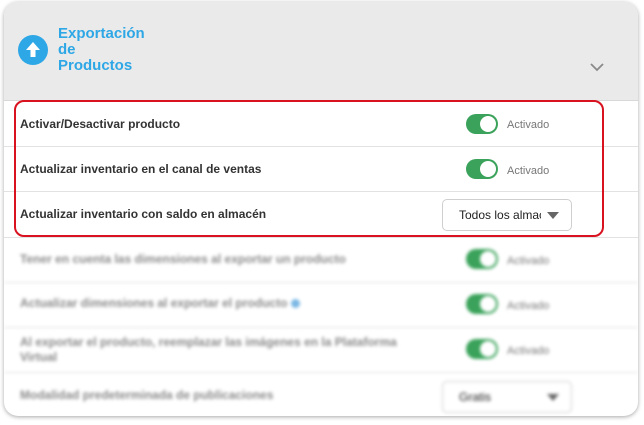 This screenshot has width=644, height=425. What do you see at coordinates (100, 124) in the screenshot?
I see `setting-label: Activar/Desactivar producto` at bounding box center [100, 124].